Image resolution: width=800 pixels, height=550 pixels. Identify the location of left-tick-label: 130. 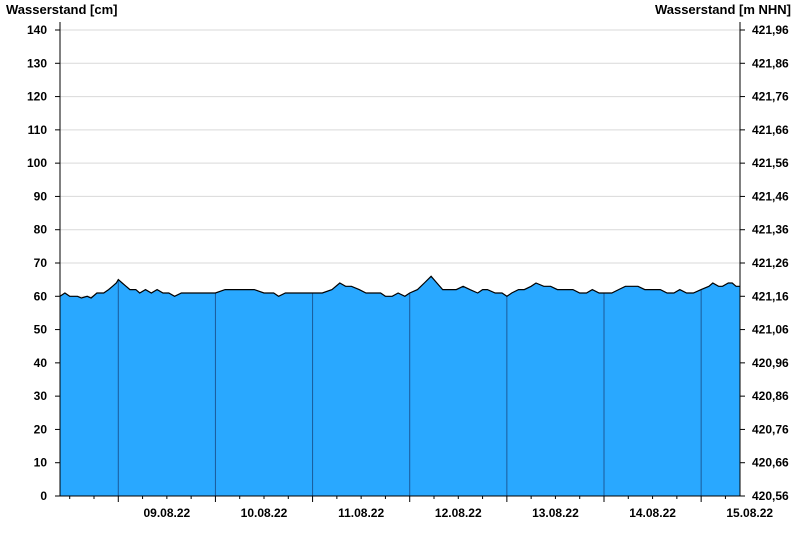
(37, 63).